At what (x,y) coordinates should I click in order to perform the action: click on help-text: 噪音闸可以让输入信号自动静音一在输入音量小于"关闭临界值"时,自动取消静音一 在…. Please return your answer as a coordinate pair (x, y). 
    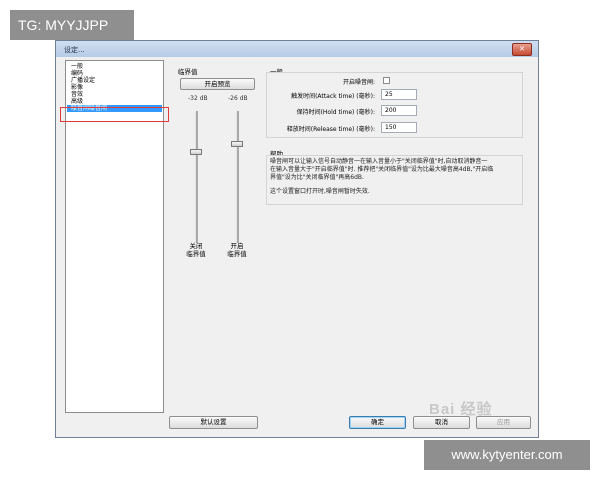
    Looking at the image, I should click on (397, 177).